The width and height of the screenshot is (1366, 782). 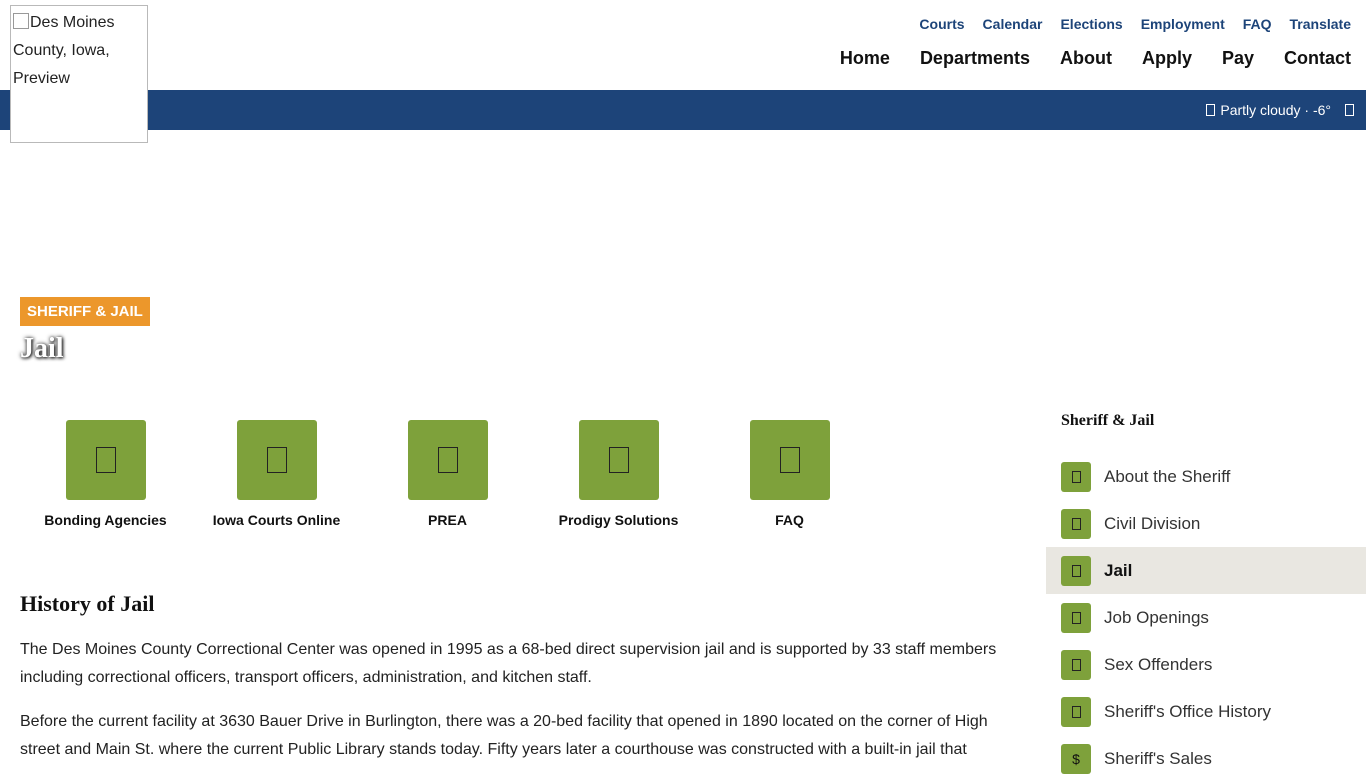 I want to click on top-link-employment: Employment, so click(x=1183, y=24).